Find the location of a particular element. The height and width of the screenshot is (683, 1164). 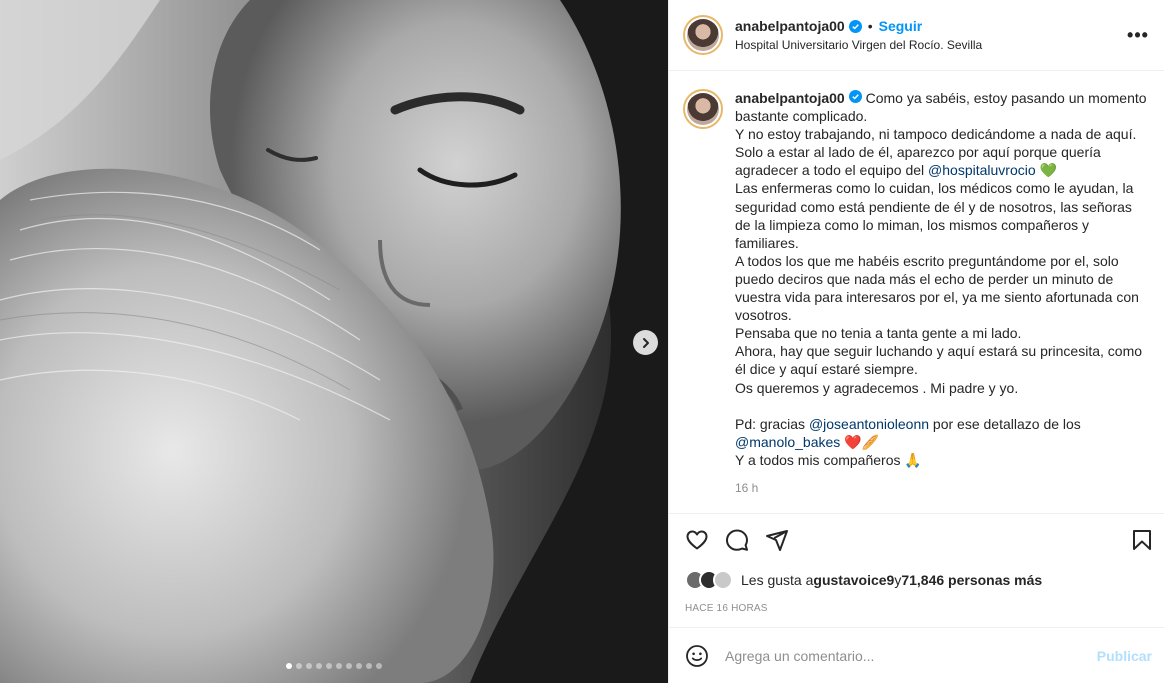

header-username: anabelpantoja00 is located at coordinates (790, 26).